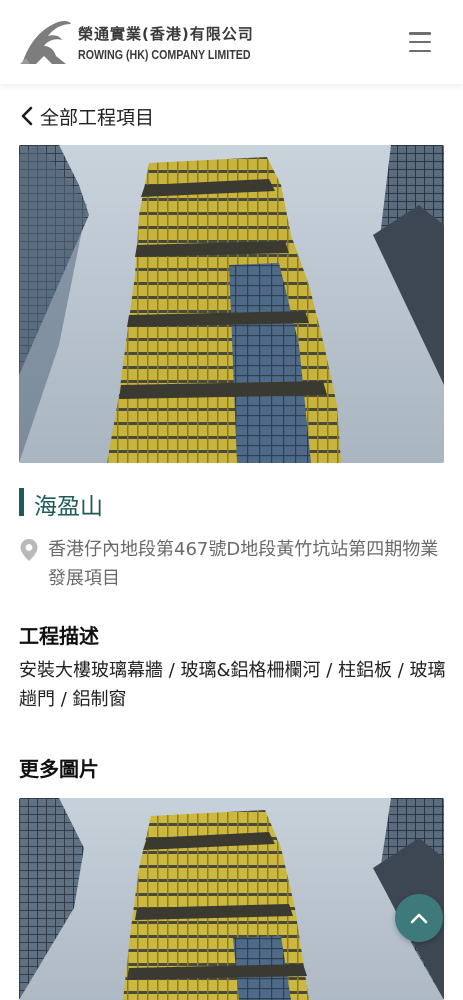 This screenshot has height=1000, width=463. What do you see at coordinates (59, 769) in the screenshot?
I see `more-images-heading: 更多圖片` at bounding box center [59, 769].